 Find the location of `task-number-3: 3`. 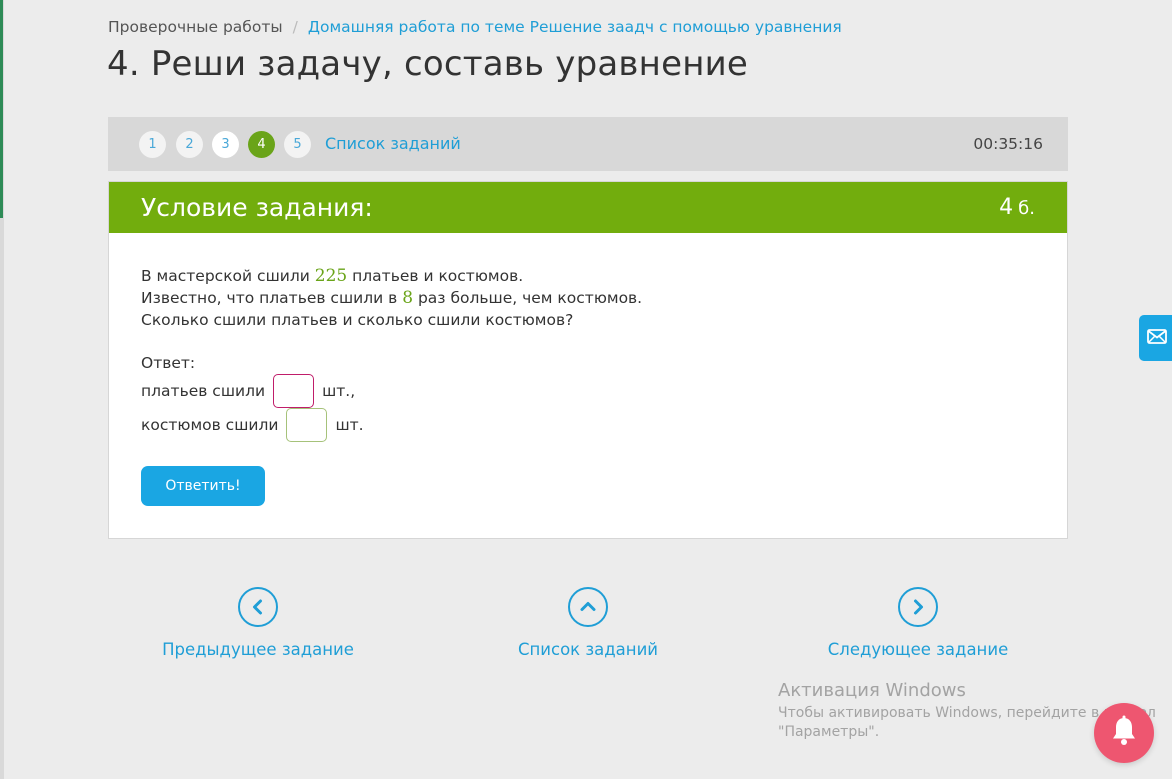

task-number-3: 3 is located at coordinates (225, 144).